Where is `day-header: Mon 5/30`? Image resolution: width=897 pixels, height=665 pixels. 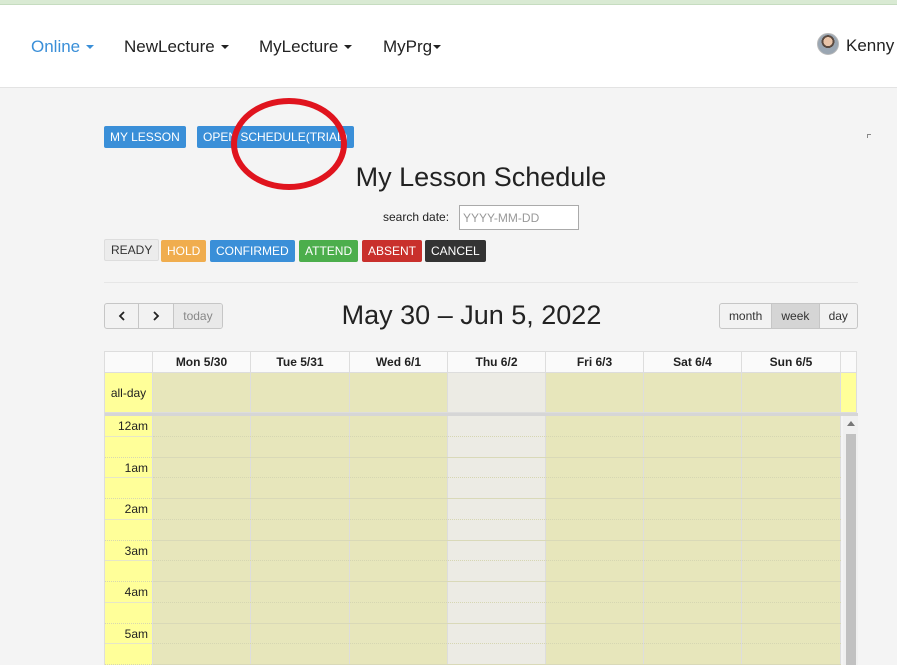
day-header: Mon 5/30 is located at coordinates (202, 362).